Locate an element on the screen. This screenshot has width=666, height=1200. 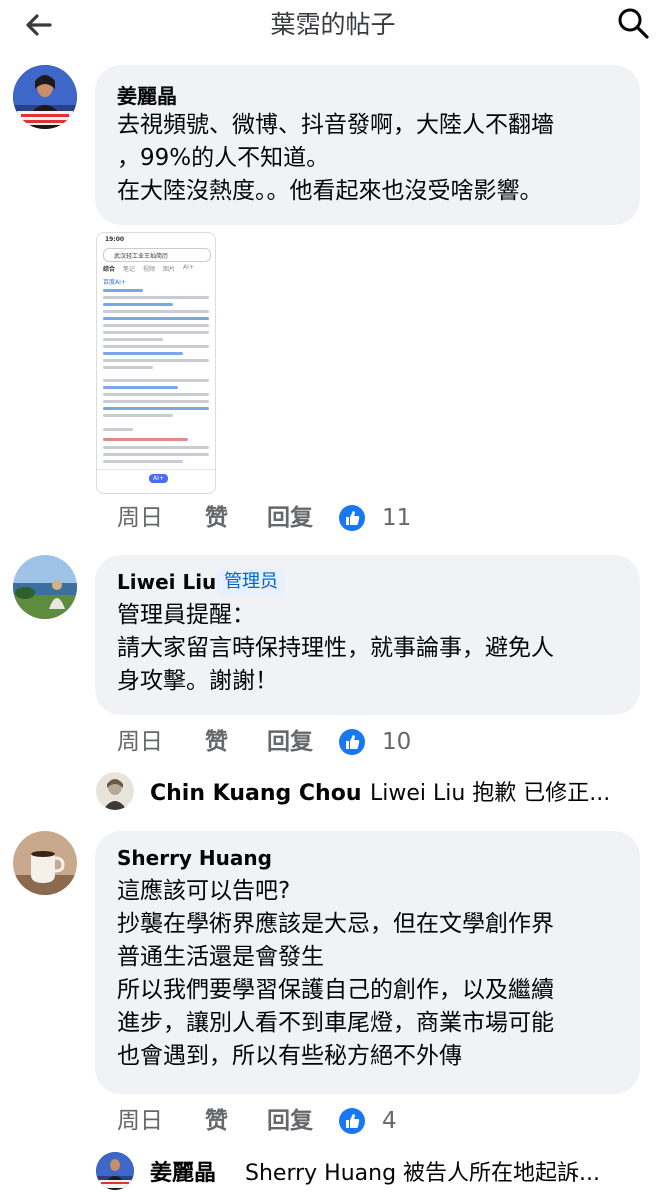
top-bar: 葉霑的帖子 is located at coordinates (333, 25).